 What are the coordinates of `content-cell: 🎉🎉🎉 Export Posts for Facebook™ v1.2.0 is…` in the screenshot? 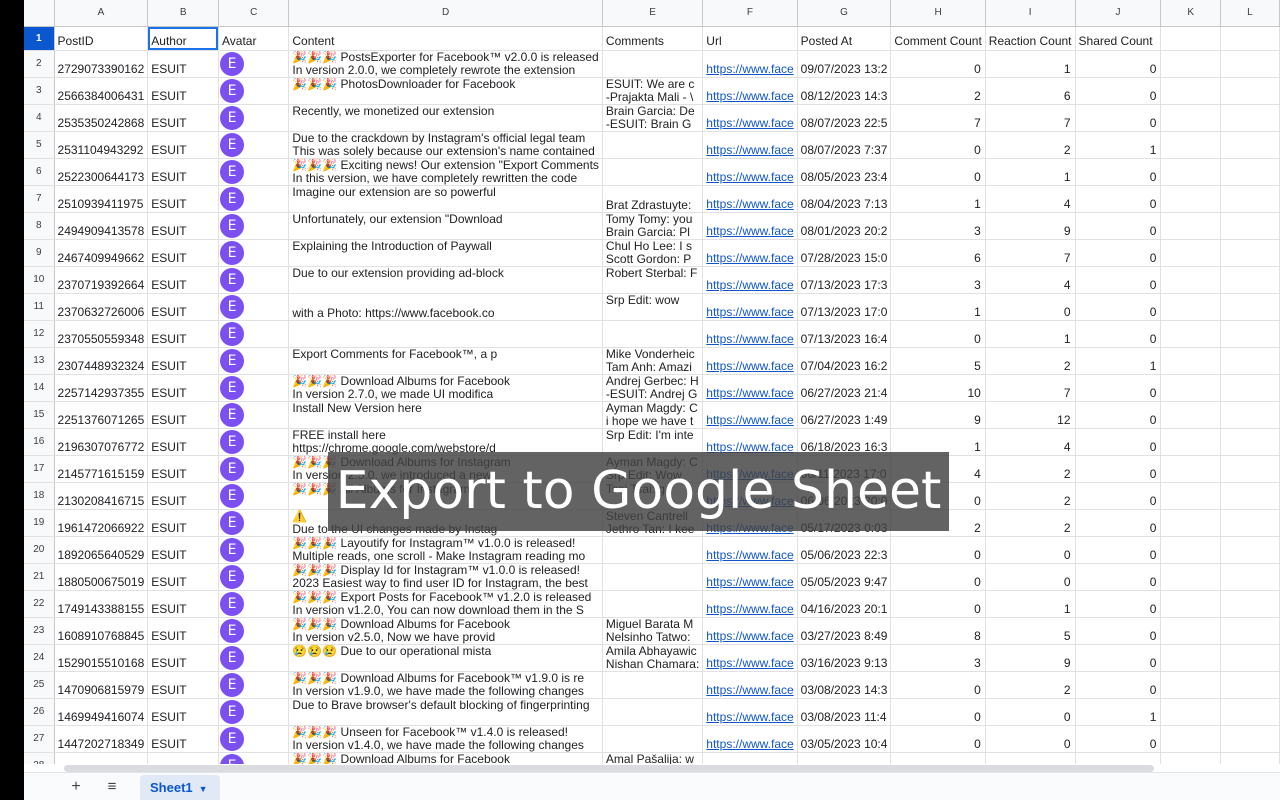 It's located at (445, 604).